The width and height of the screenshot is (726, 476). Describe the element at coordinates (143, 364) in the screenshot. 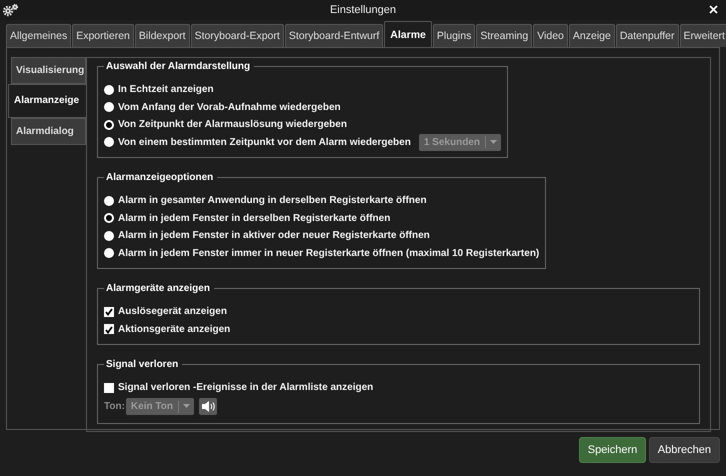

I see `group-title: Signal verloren` at that location.